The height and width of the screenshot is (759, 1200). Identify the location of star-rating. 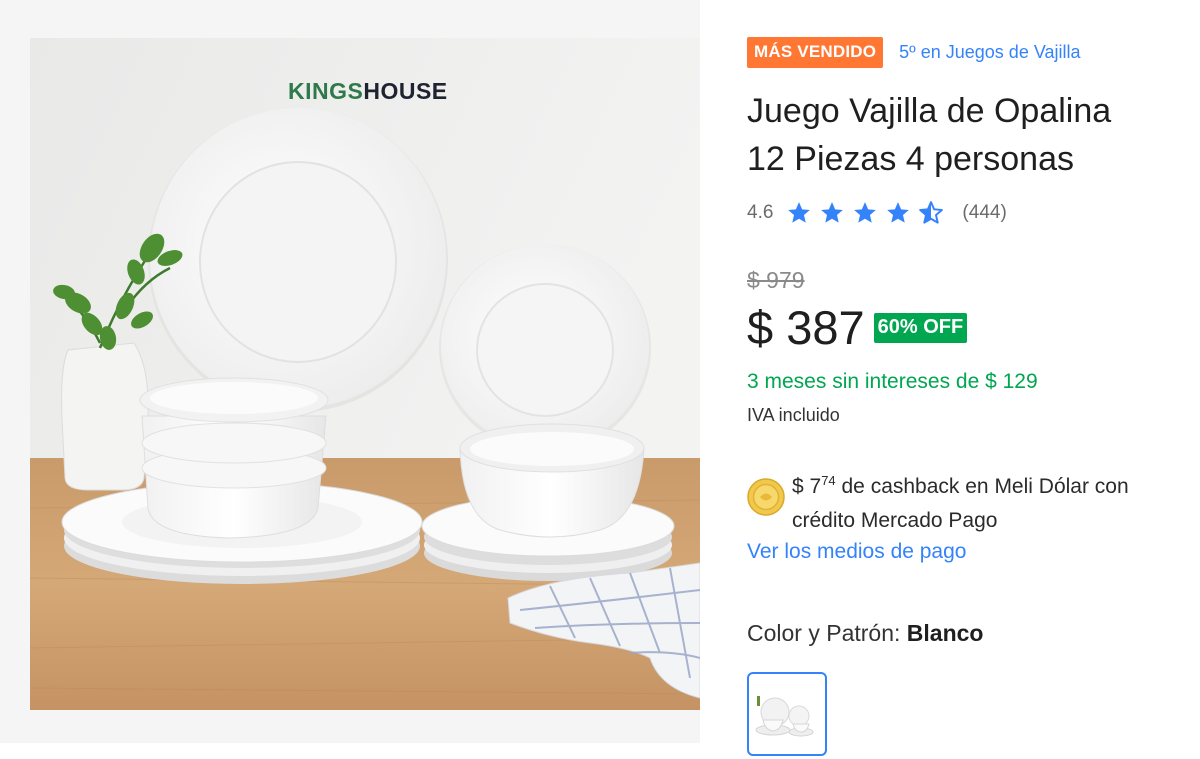
(867, 213).